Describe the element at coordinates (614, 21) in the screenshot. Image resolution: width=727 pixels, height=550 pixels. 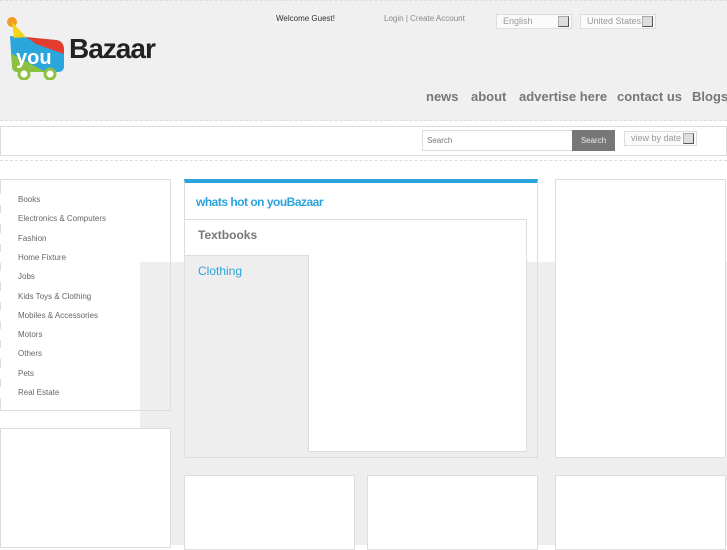
I see `country-value: United States` at that location.